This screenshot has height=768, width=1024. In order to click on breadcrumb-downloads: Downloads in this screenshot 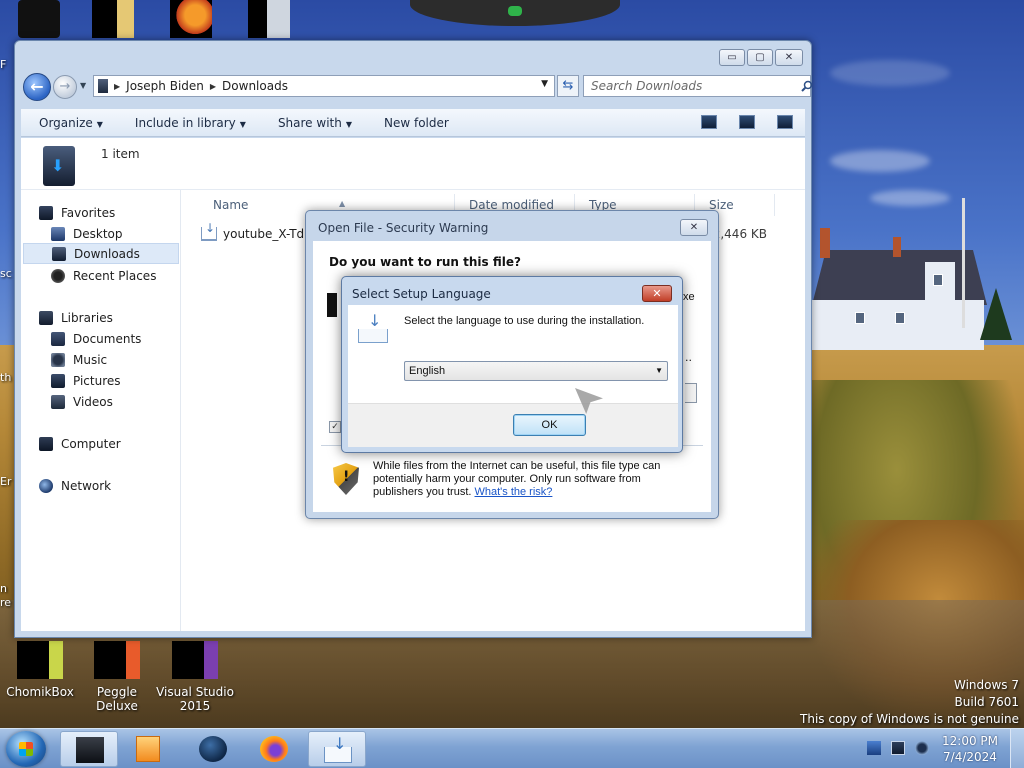, I will do `click(255, 86)`.